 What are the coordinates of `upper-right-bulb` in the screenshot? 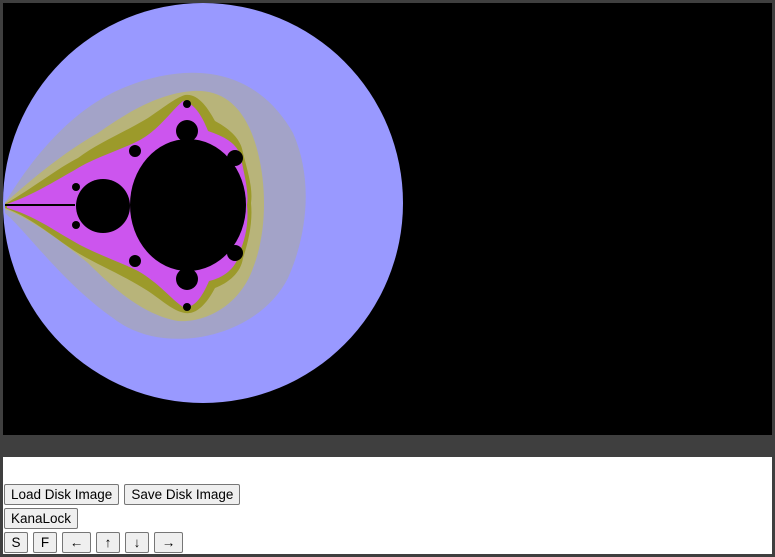 It's located at (235, 158).